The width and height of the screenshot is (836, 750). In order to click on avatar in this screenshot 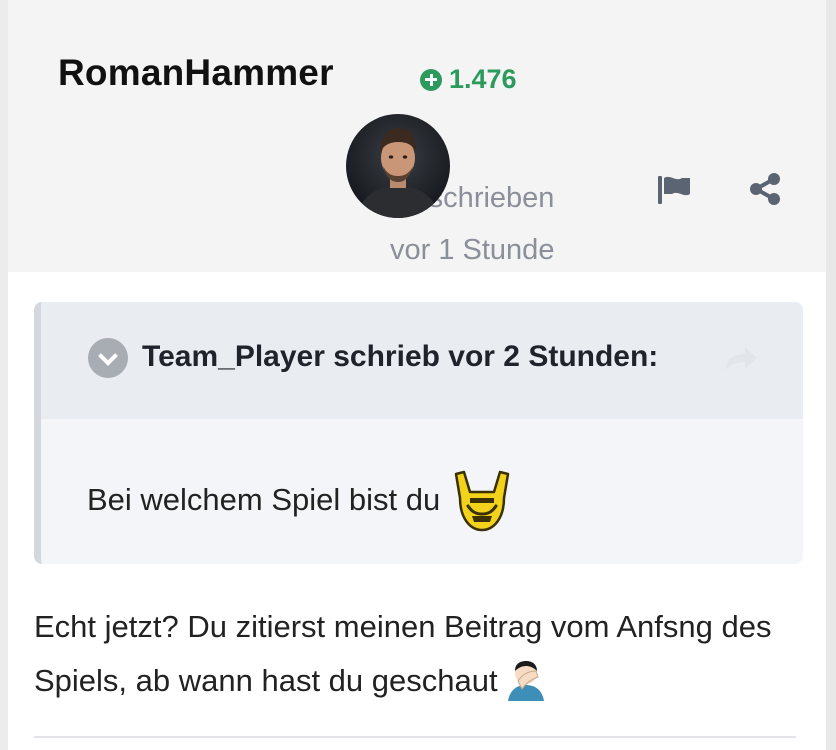, I will do `click(398, 166)`.